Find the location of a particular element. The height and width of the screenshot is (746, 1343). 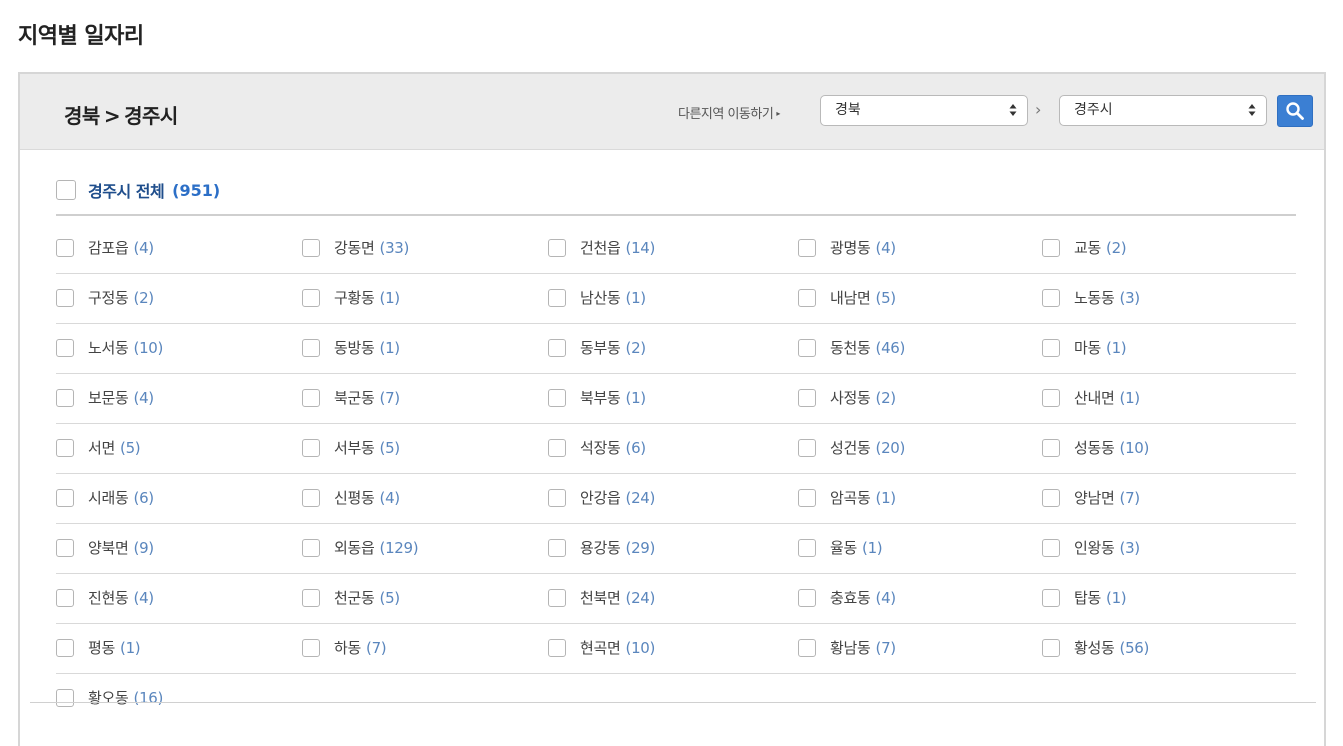

district-item: 광명동 (4) is located at coordinates (847, 247).